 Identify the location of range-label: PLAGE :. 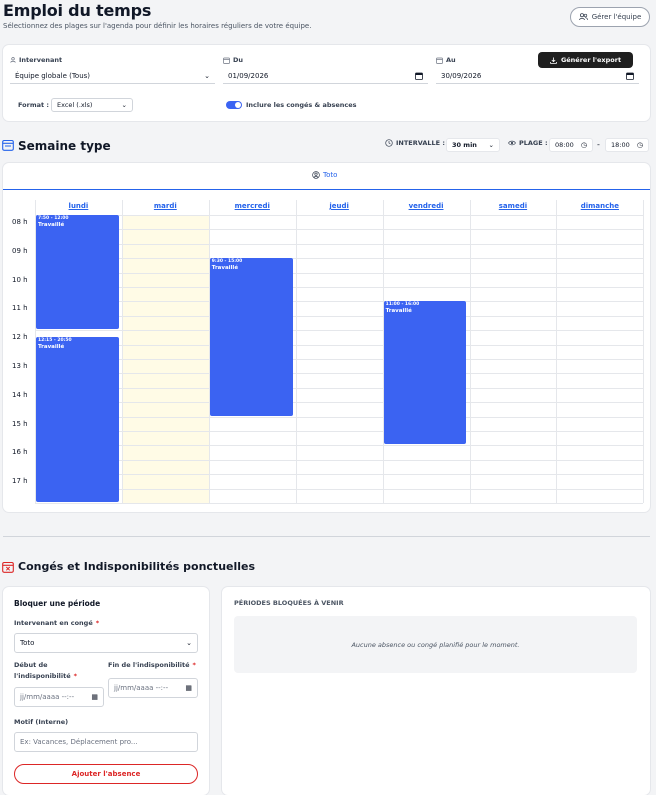
(533, 143).